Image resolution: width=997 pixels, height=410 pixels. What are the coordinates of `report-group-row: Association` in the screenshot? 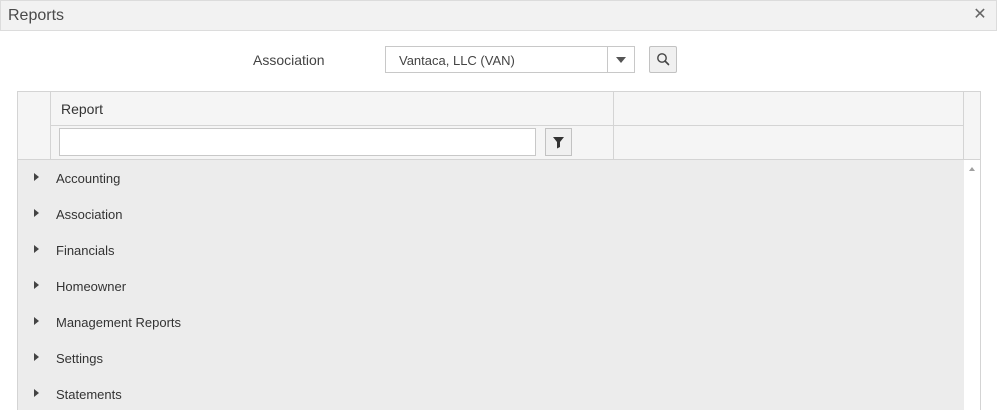 It's located at (491, 214).